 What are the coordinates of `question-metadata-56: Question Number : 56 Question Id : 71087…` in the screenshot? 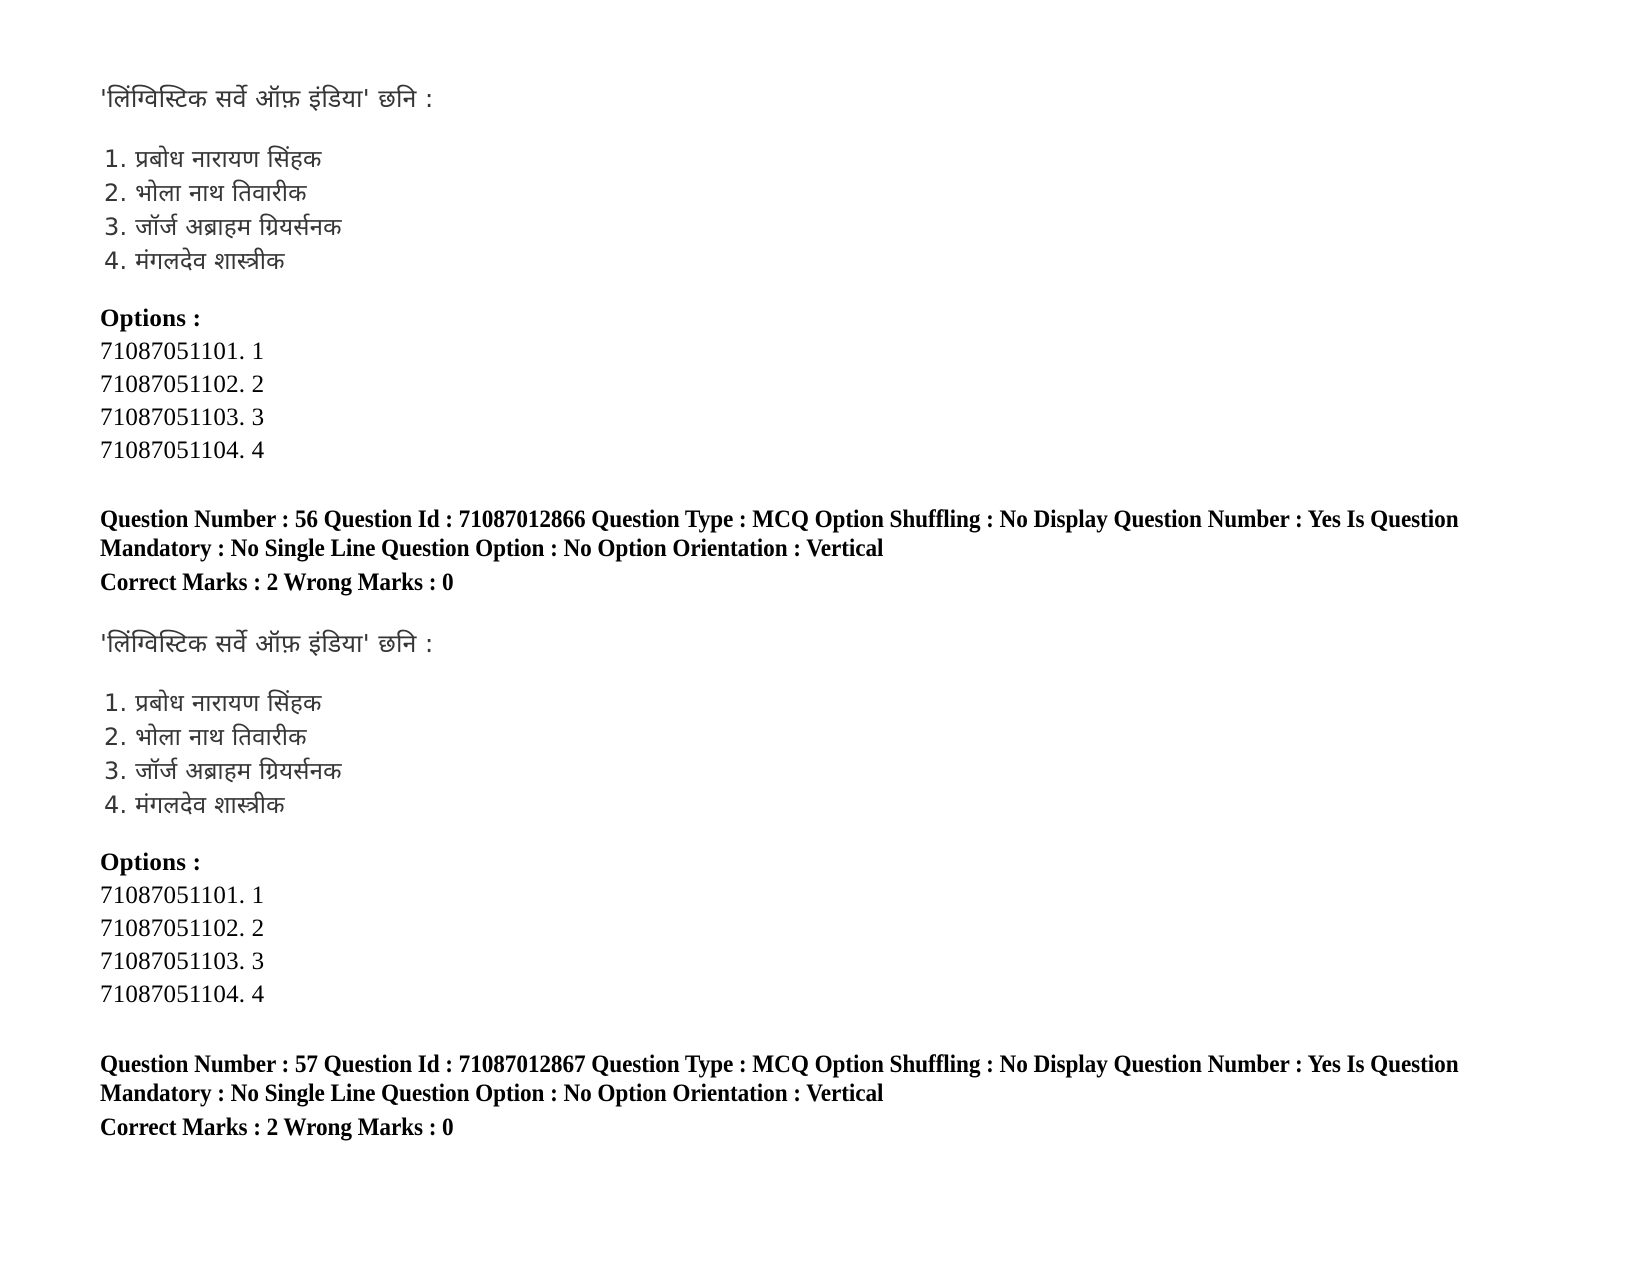 It's located at (825, 551).